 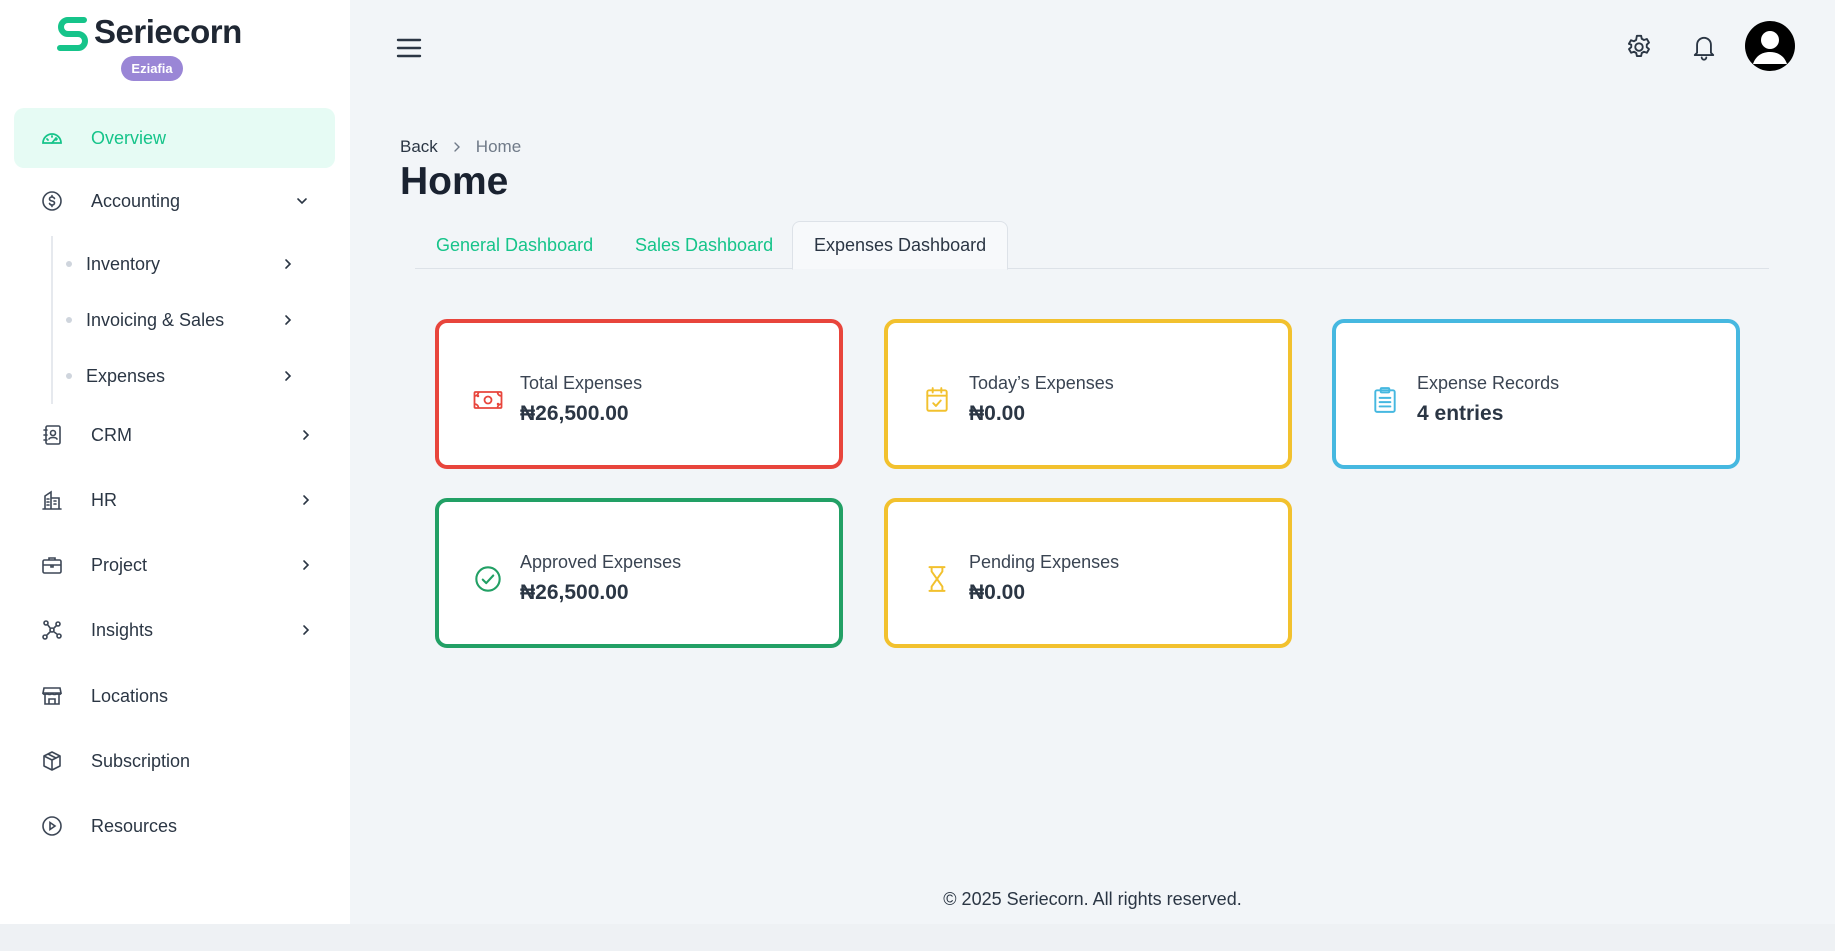 I want to click on breadcrumb: Back Home, so click(x=460, y=147).